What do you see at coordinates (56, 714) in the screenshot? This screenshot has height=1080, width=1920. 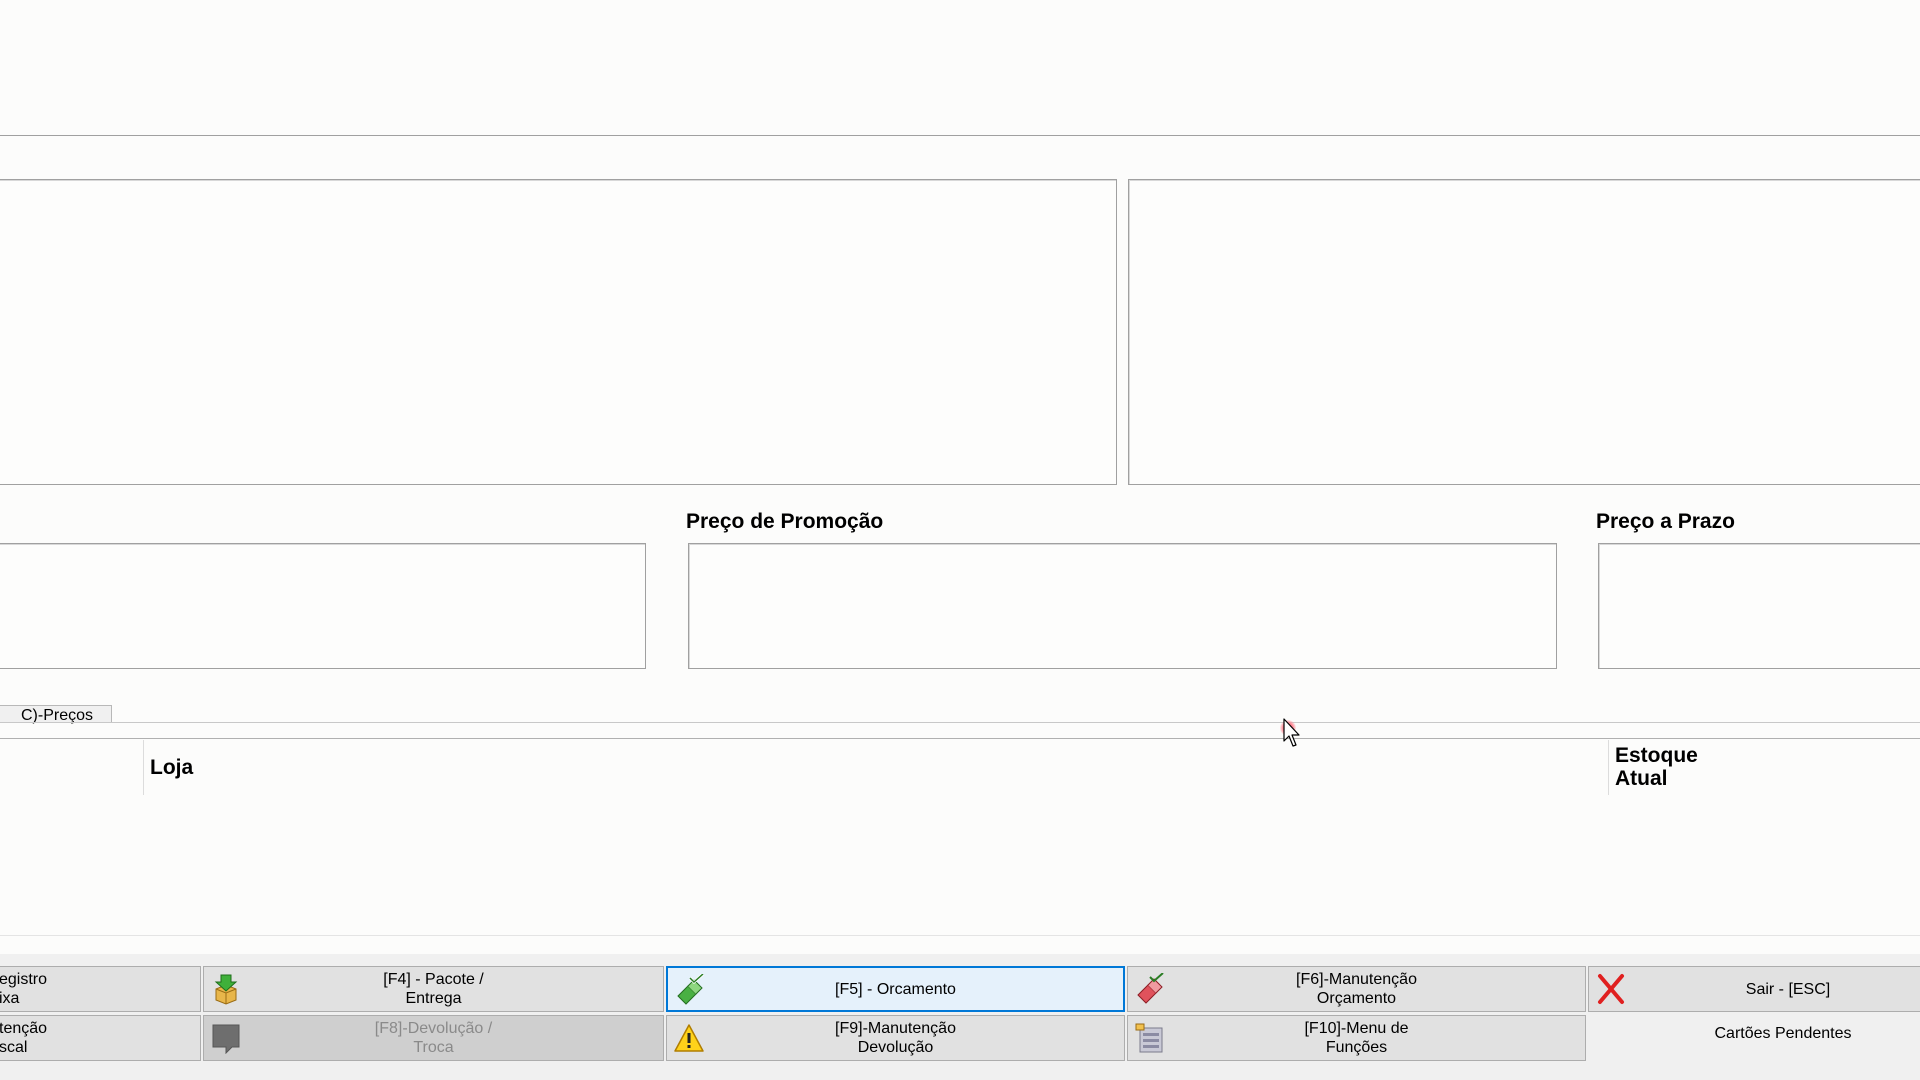 I see `tab-precos: C)-Preços` at bounding box center [56, 714].